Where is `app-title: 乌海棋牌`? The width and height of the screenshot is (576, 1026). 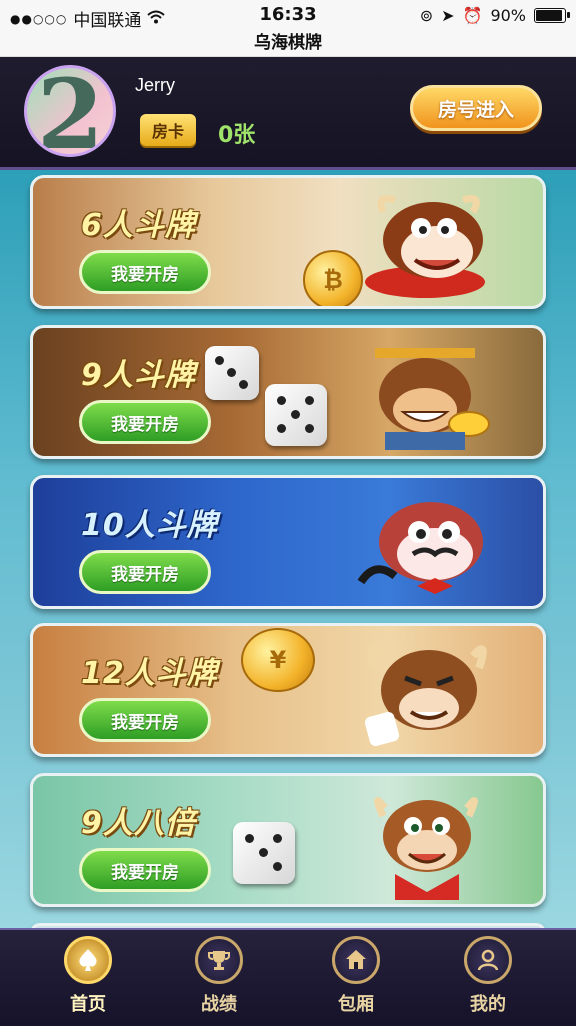
app-title: 乌海棋牌 is located at coordinates (288, 43).